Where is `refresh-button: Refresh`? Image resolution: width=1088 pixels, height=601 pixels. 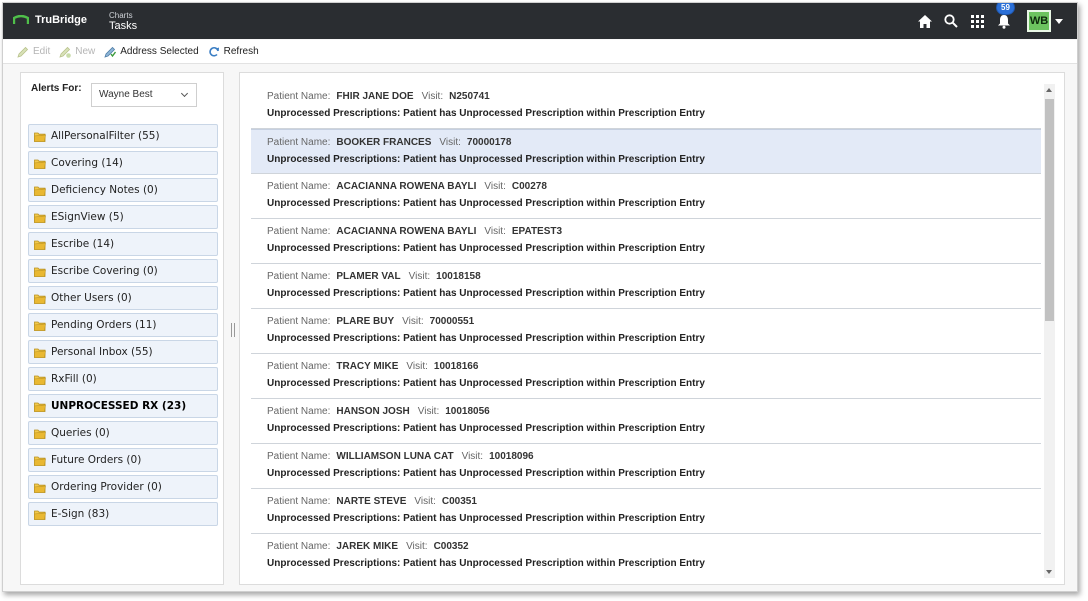
refresh-button: Refresh is located at coordinates (233, 52).